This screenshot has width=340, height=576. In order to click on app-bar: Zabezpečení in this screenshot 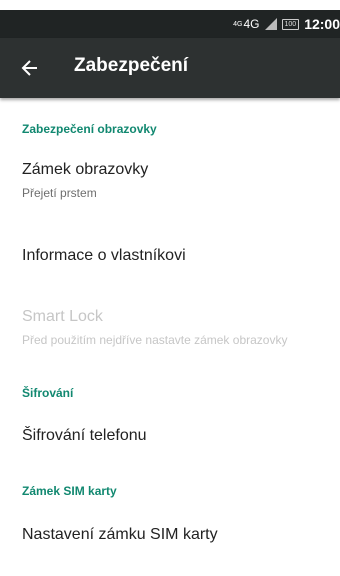, I will do `click(170, 68)`.